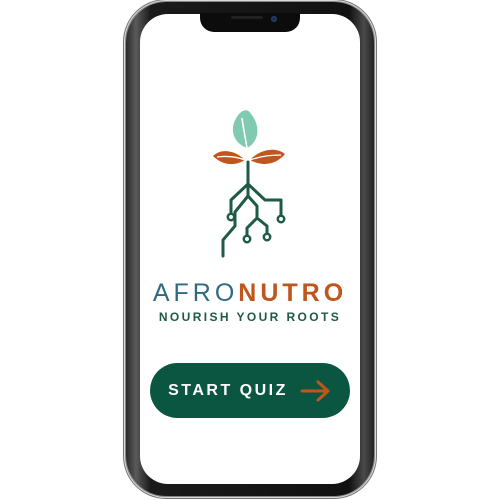  Describe the element at coordinates (247, 17) in the screenshot. I see `earpiece-speaker` at that location.